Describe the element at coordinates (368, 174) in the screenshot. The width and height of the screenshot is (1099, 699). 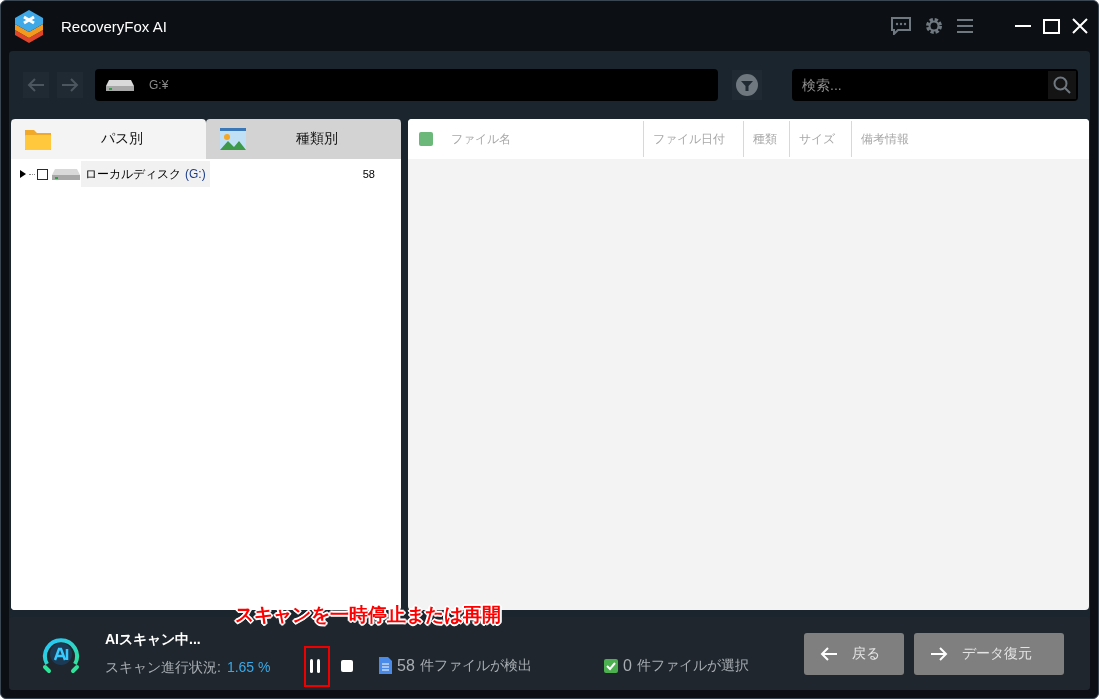
I see `file-count: 58` at that location.